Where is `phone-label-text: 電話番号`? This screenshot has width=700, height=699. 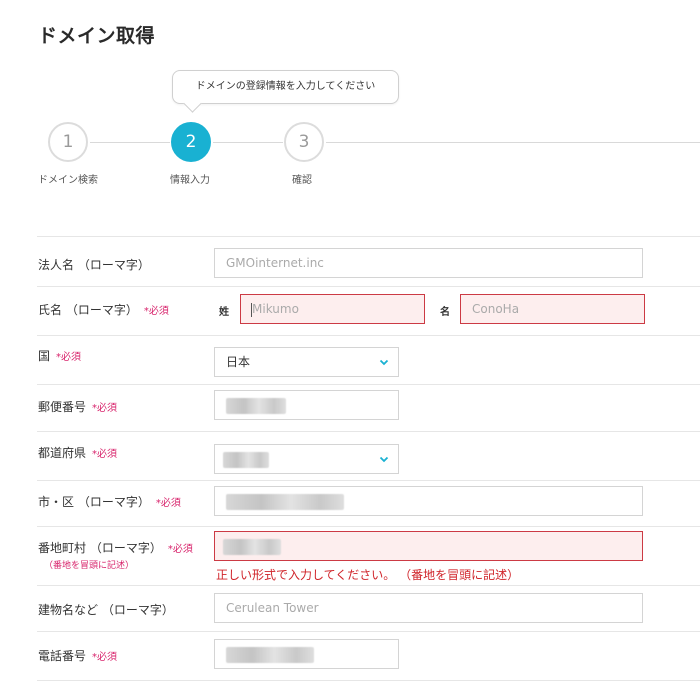
phone-label-text: 電話番号 is located at coordinates (62, 656).